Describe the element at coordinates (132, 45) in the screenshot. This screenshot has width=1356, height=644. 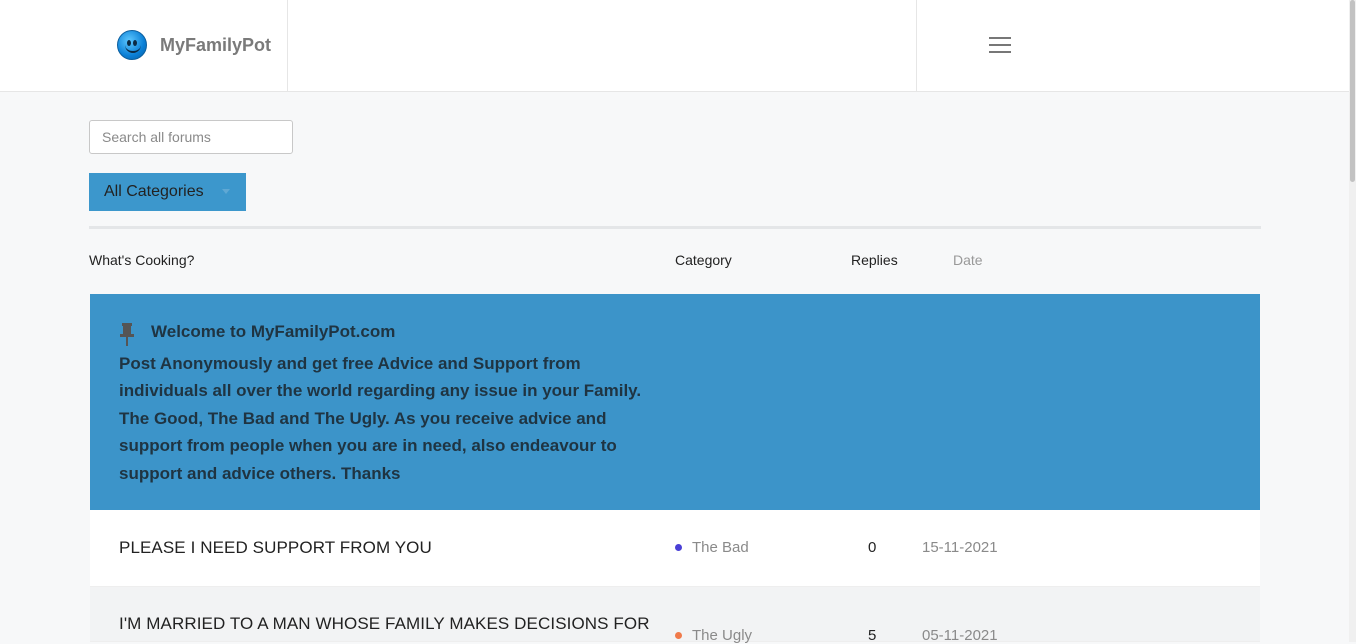
I see `smiley-face-icon` at that location.